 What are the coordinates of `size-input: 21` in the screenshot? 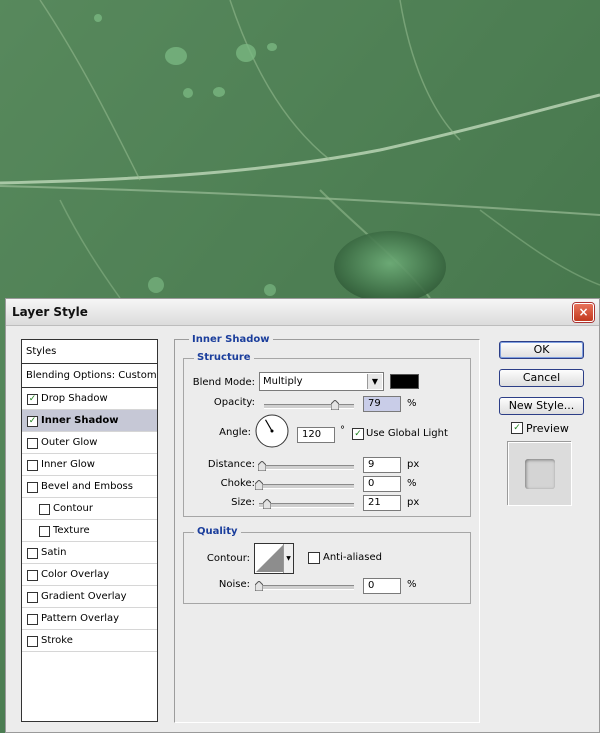 It's located at (382, 503).